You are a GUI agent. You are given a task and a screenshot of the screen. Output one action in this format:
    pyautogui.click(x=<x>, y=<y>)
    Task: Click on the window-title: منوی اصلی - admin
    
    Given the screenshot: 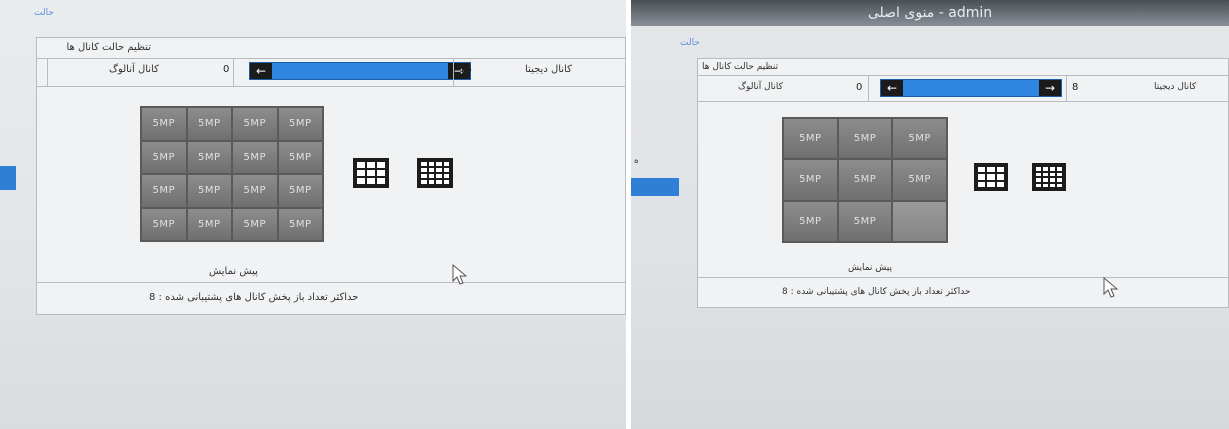 What is the action you would take?
    pyautogui.click(x=930, y=13)
    